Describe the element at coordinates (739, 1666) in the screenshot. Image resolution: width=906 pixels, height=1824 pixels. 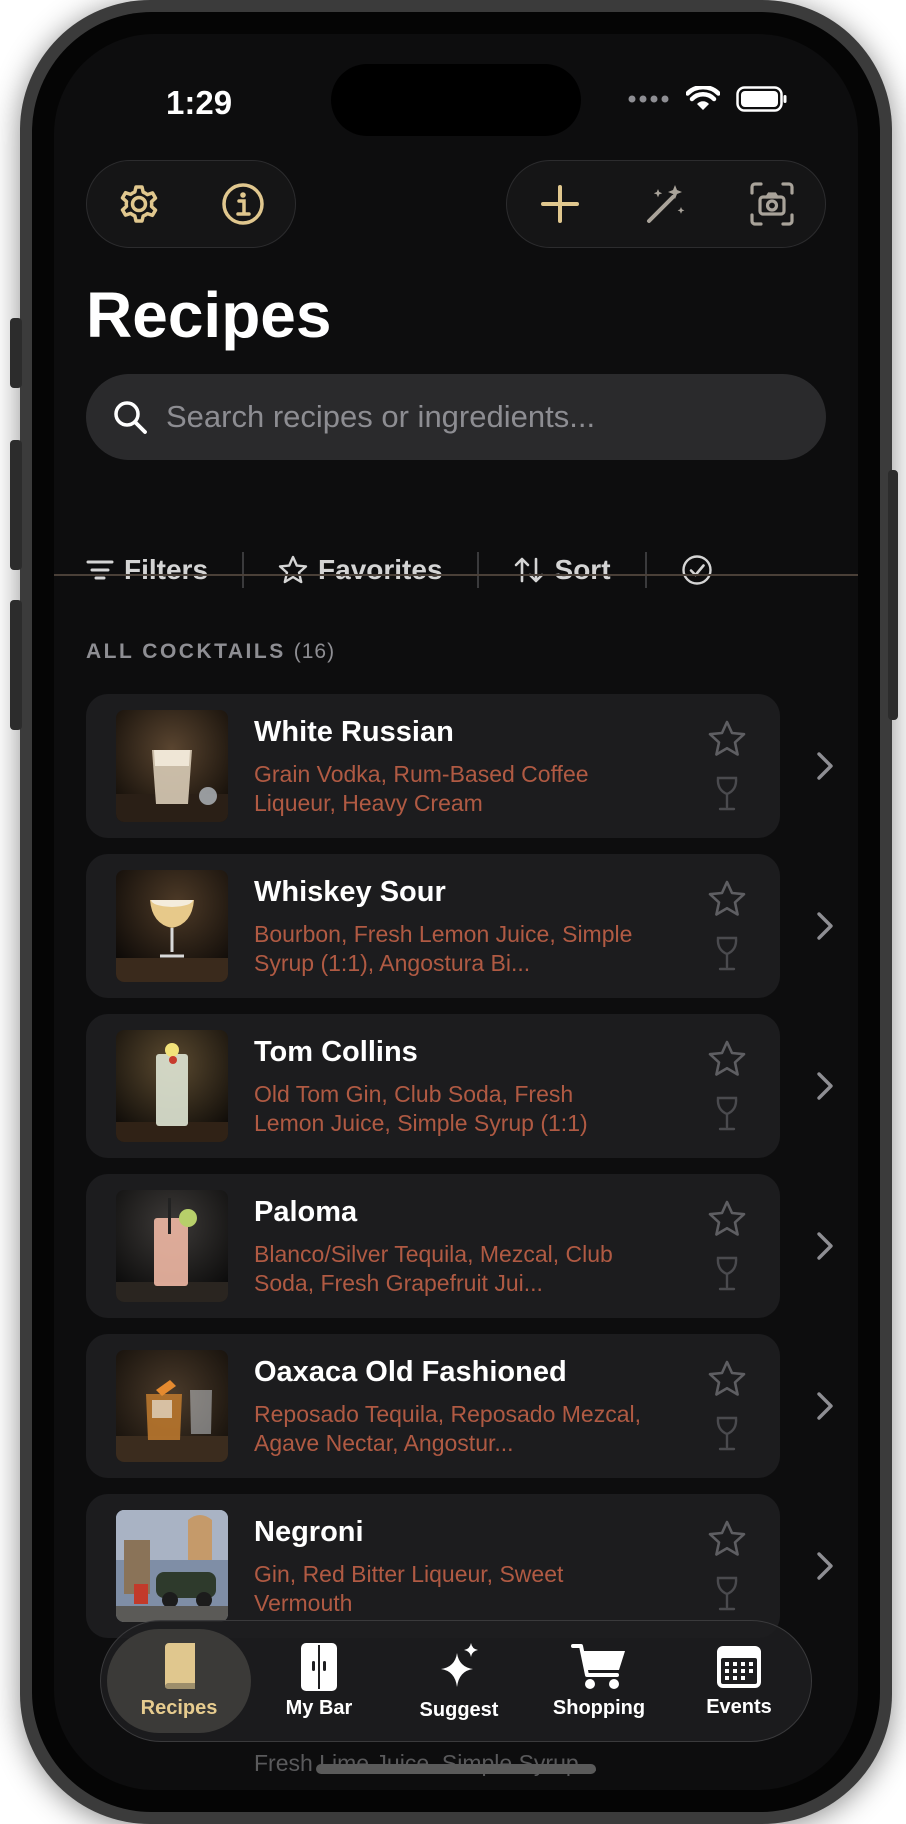
I see `calendar-icon` at that location.